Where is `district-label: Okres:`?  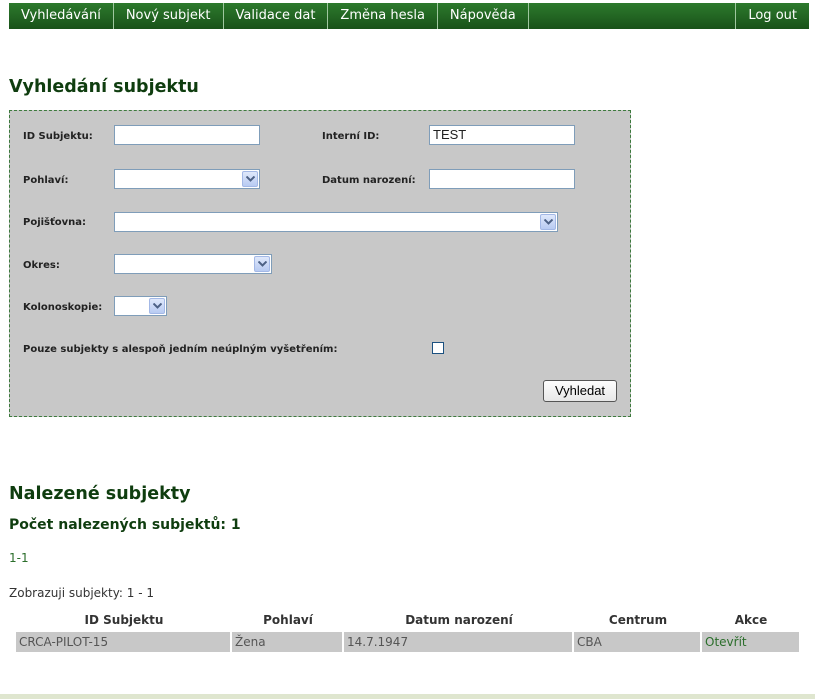 district-label: Okres: is located at coordinates (41, 265).